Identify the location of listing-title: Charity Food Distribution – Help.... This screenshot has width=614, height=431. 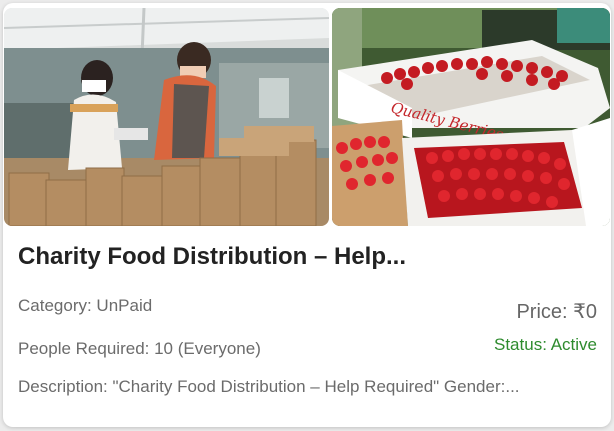
(308, 257).